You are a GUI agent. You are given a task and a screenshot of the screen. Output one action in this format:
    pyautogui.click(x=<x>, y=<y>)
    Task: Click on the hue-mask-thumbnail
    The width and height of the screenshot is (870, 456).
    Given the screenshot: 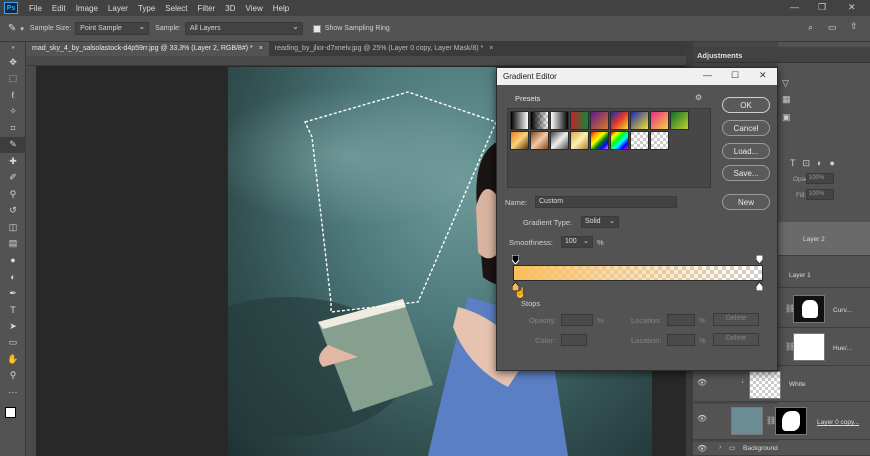 What is the action you would take?
    pyautogui.click(x=809, y=347)
    